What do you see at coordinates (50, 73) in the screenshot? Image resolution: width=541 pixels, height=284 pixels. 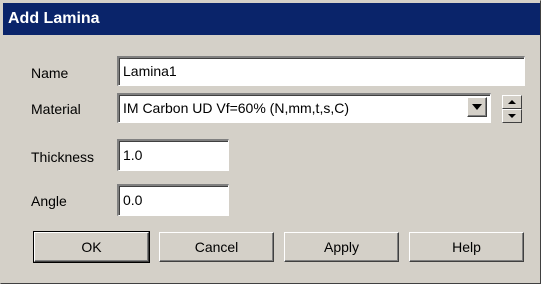 I see `name-label: Name` at bounding box center [50, 73].